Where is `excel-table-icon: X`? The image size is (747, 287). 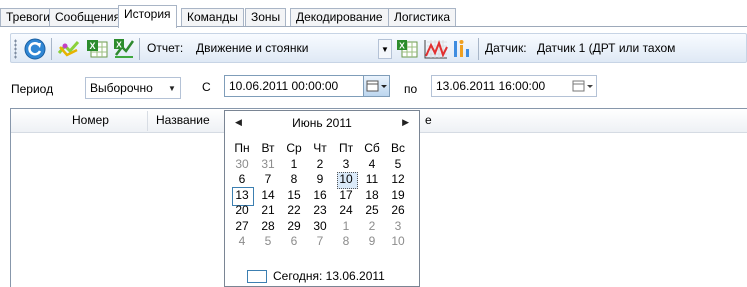
excel-table-icon: X is located at coordinates (97, 49).